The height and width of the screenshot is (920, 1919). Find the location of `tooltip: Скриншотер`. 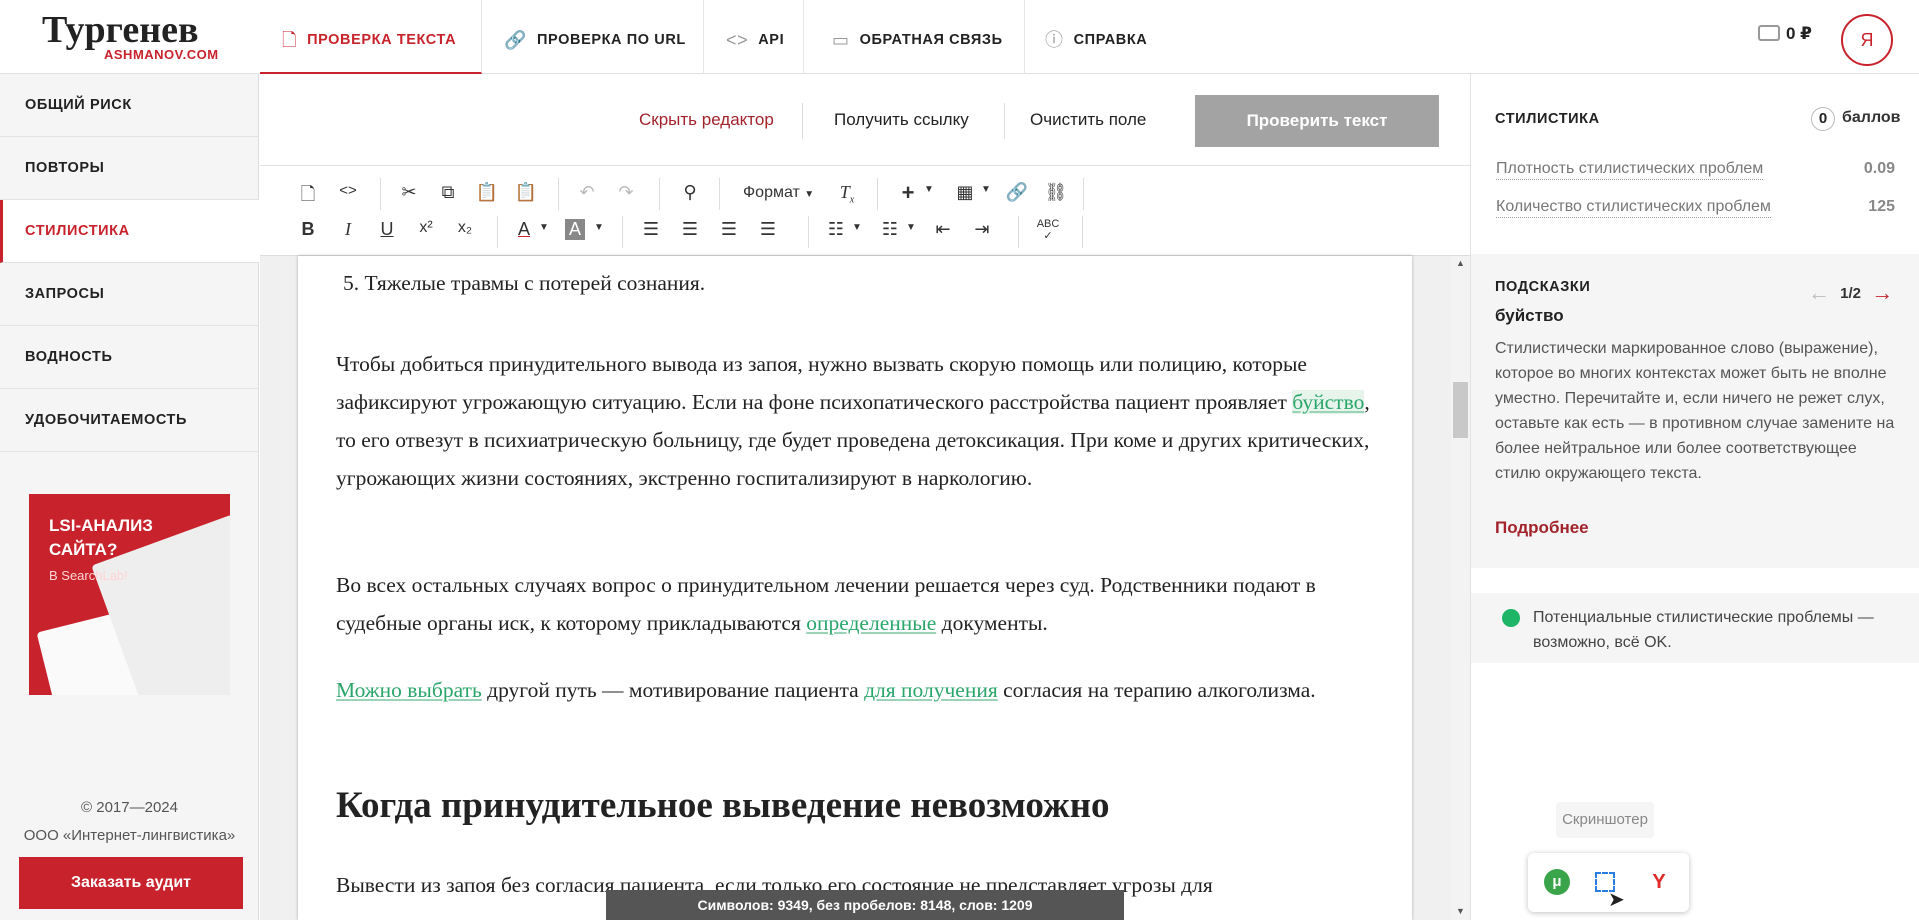

tooltip: Скриншотер is located at coordinates (1605, 820).